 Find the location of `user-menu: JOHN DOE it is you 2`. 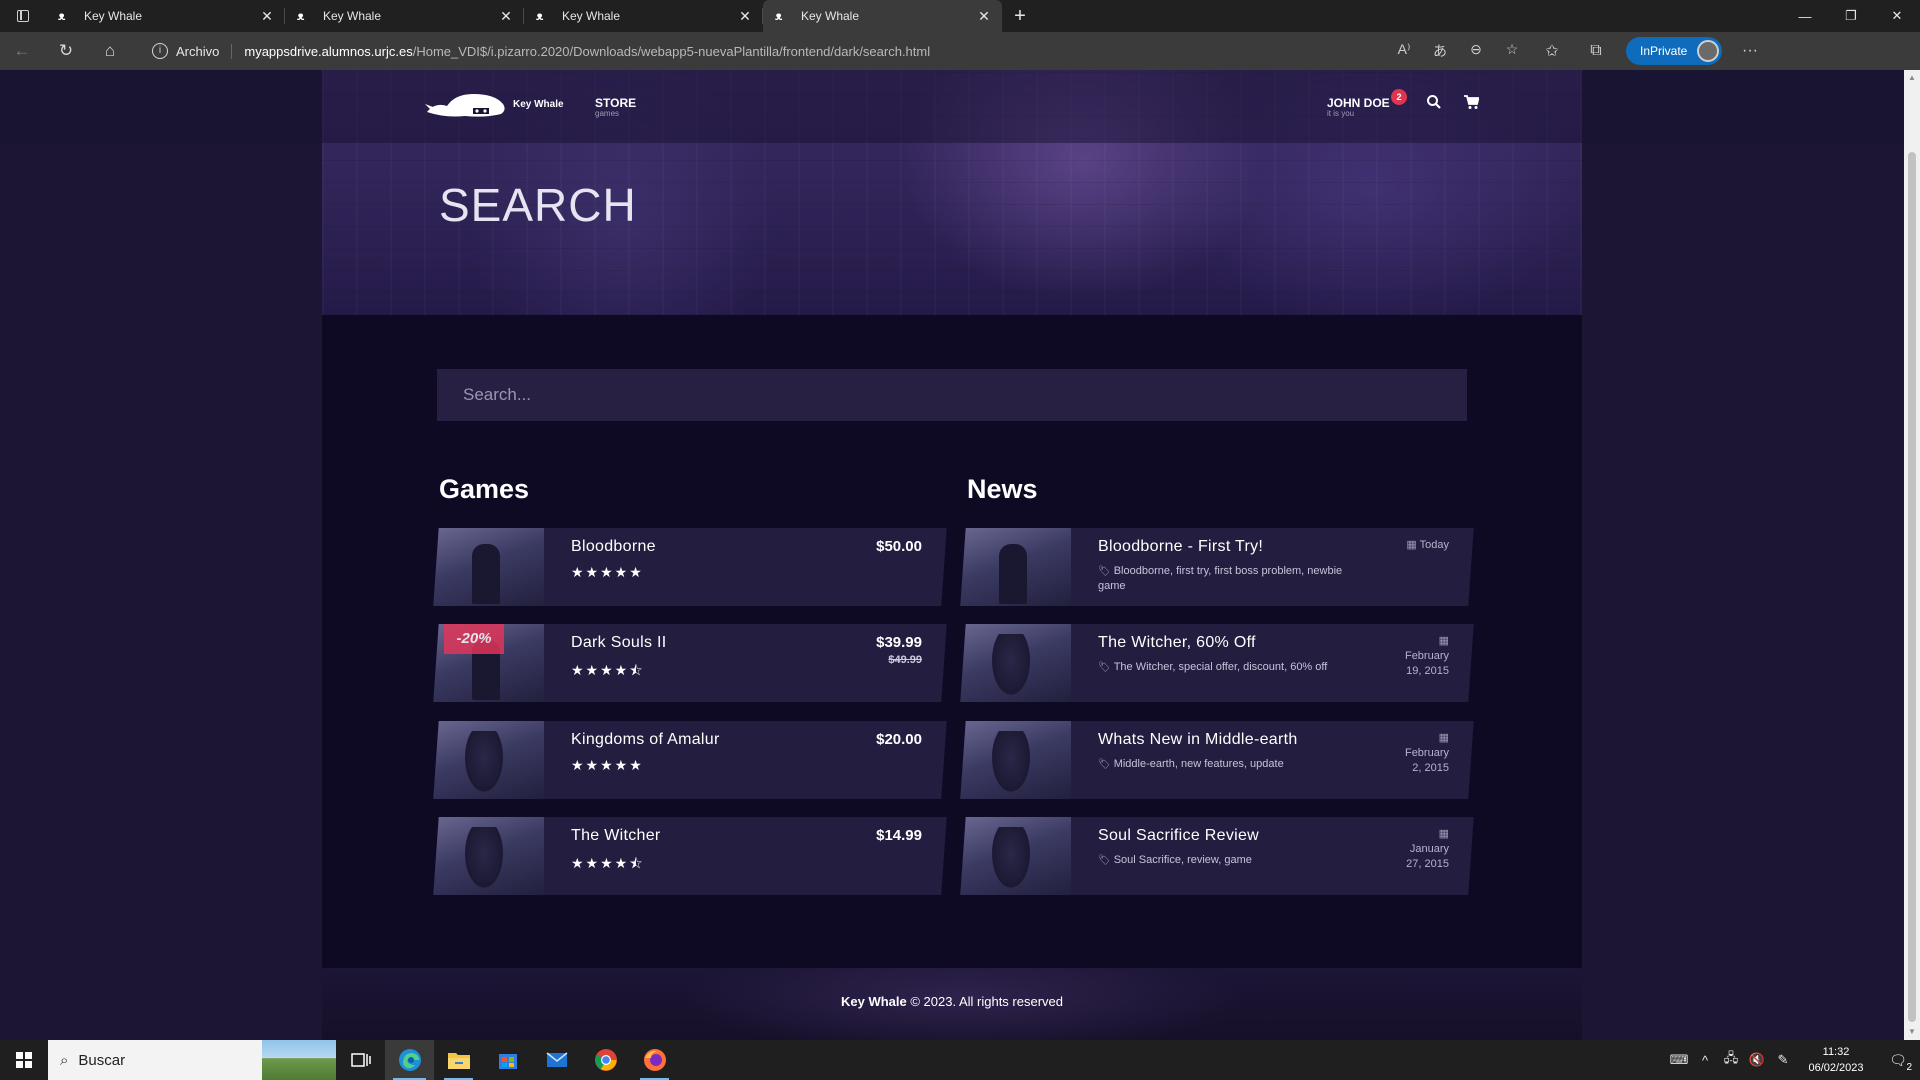

user-menu: JOHN DOE it is you 2 is located at coordinates (1367, 103).